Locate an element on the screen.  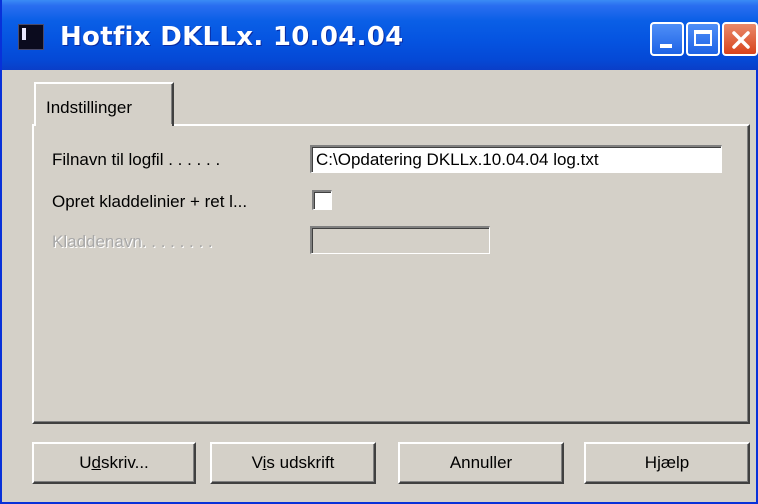
close-icon is located at coordinates (741, 40).